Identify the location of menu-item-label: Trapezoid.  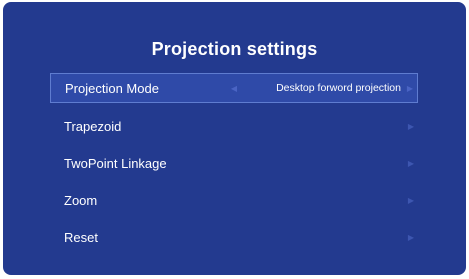
(93, 126).